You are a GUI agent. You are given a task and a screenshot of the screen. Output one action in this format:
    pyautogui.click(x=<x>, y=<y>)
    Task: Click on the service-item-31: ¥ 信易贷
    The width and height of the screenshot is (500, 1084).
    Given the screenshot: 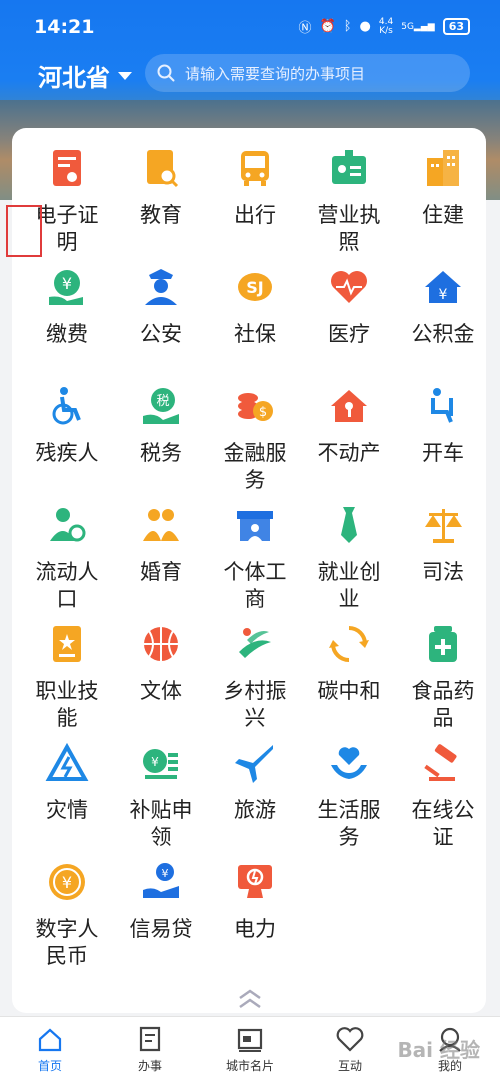 What is the action you would take?
    pyautogui.click(x=161, y=919)
    